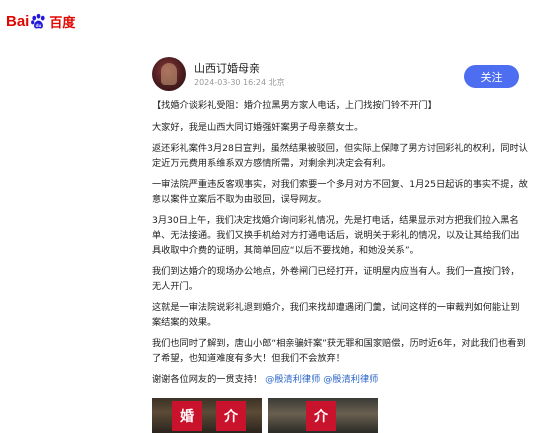  Describe the element at coordinates (187, 416) in the screenshot. I see `sign-char: 婚` at that location.